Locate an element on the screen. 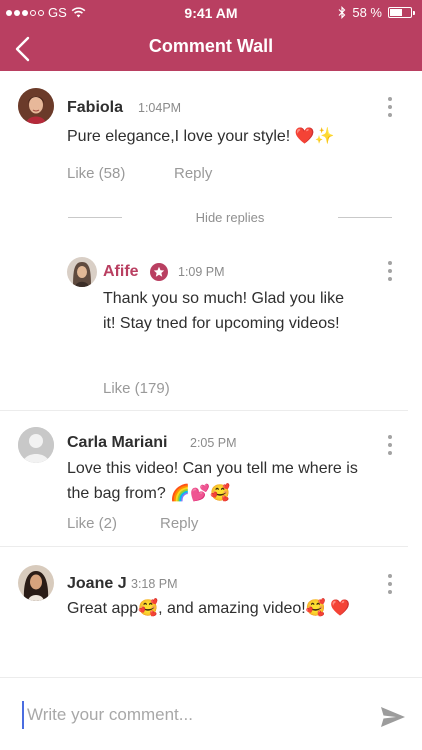 The width and height of the screenshot is (422, 750). reply-text-line-1: Thank you so much! Glad you like is located at coordinates (224, 298).